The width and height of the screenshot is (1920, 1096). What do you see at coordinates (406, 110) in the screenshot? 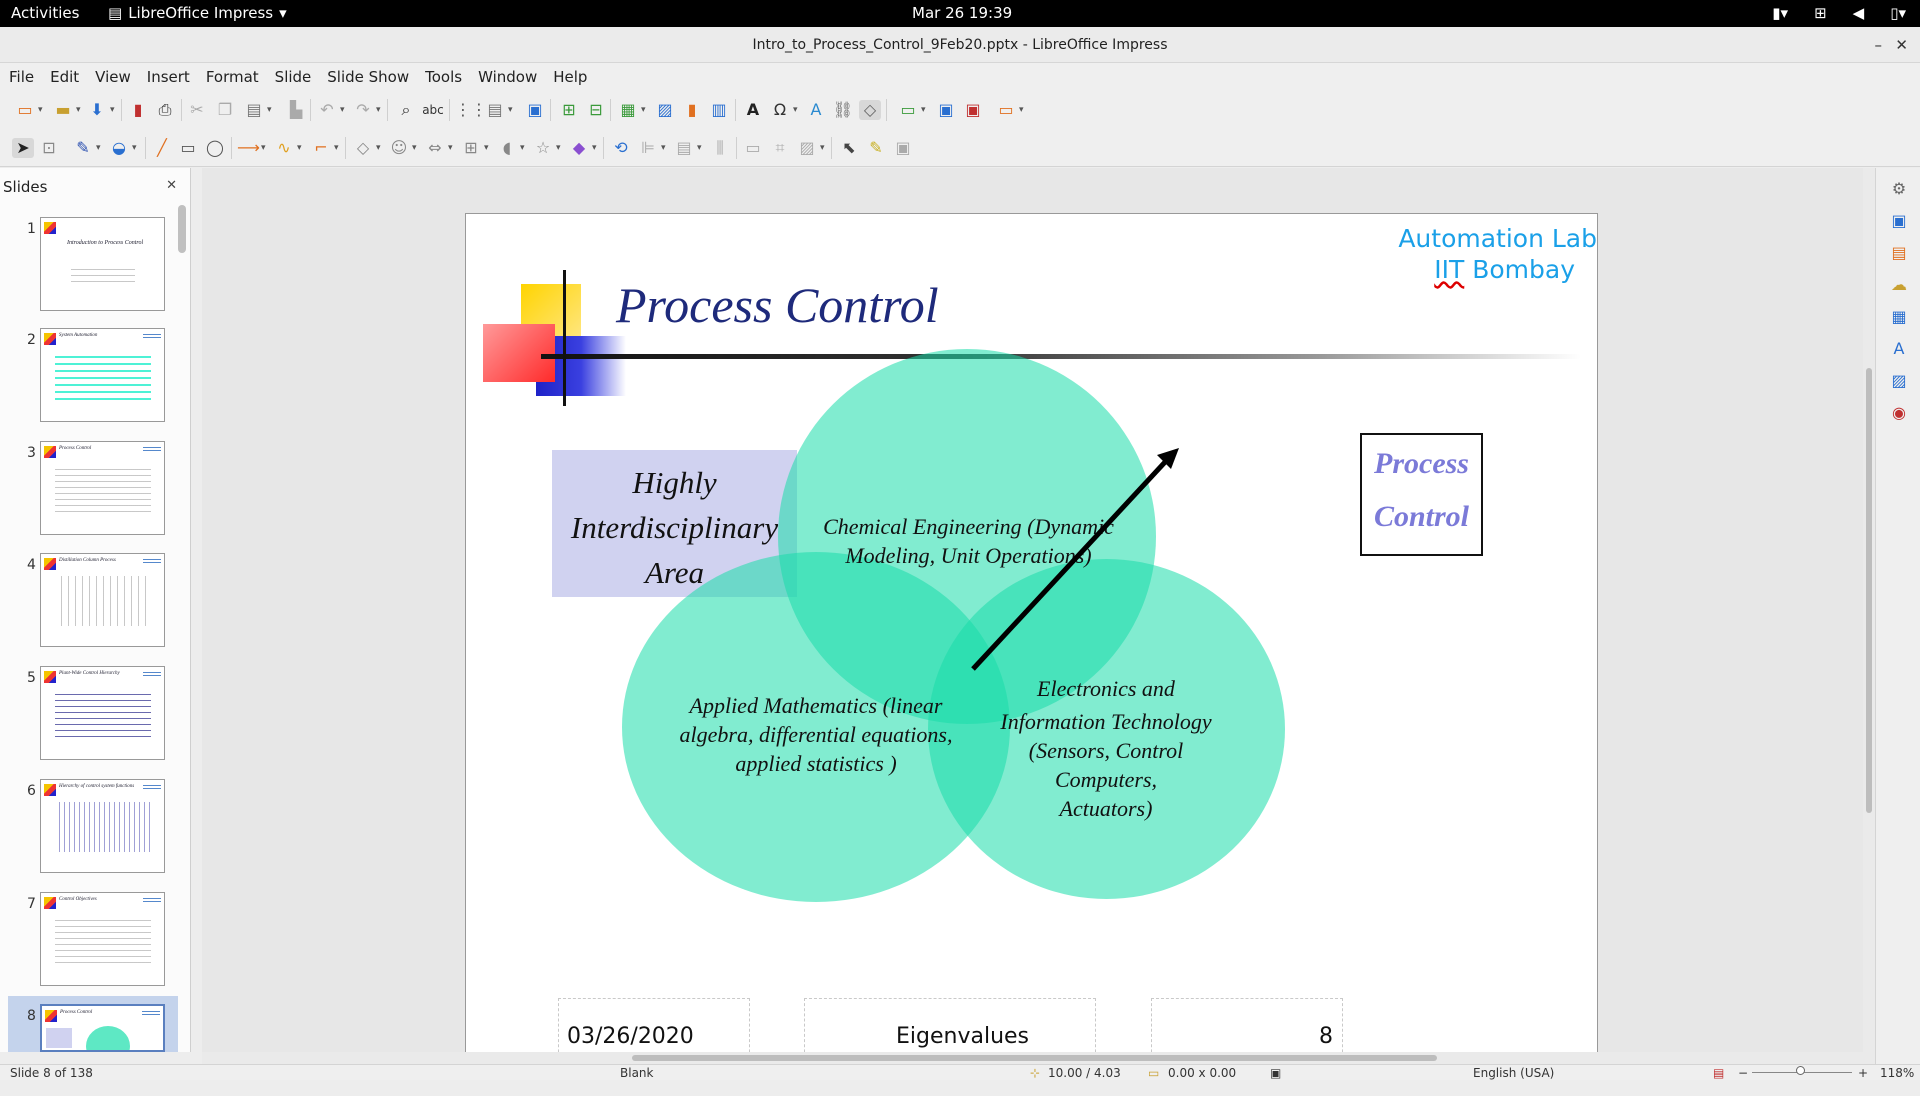
I see `find-replace-icon: ⌕` at bounding box center [406, 110].